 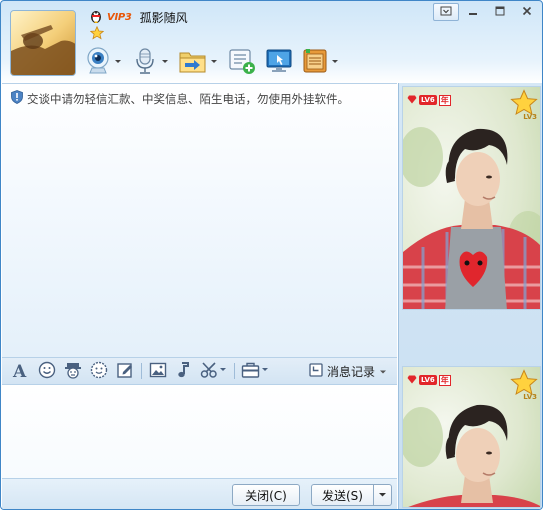 I want to click on file-transfer-tool, so click(x=199, y=61).